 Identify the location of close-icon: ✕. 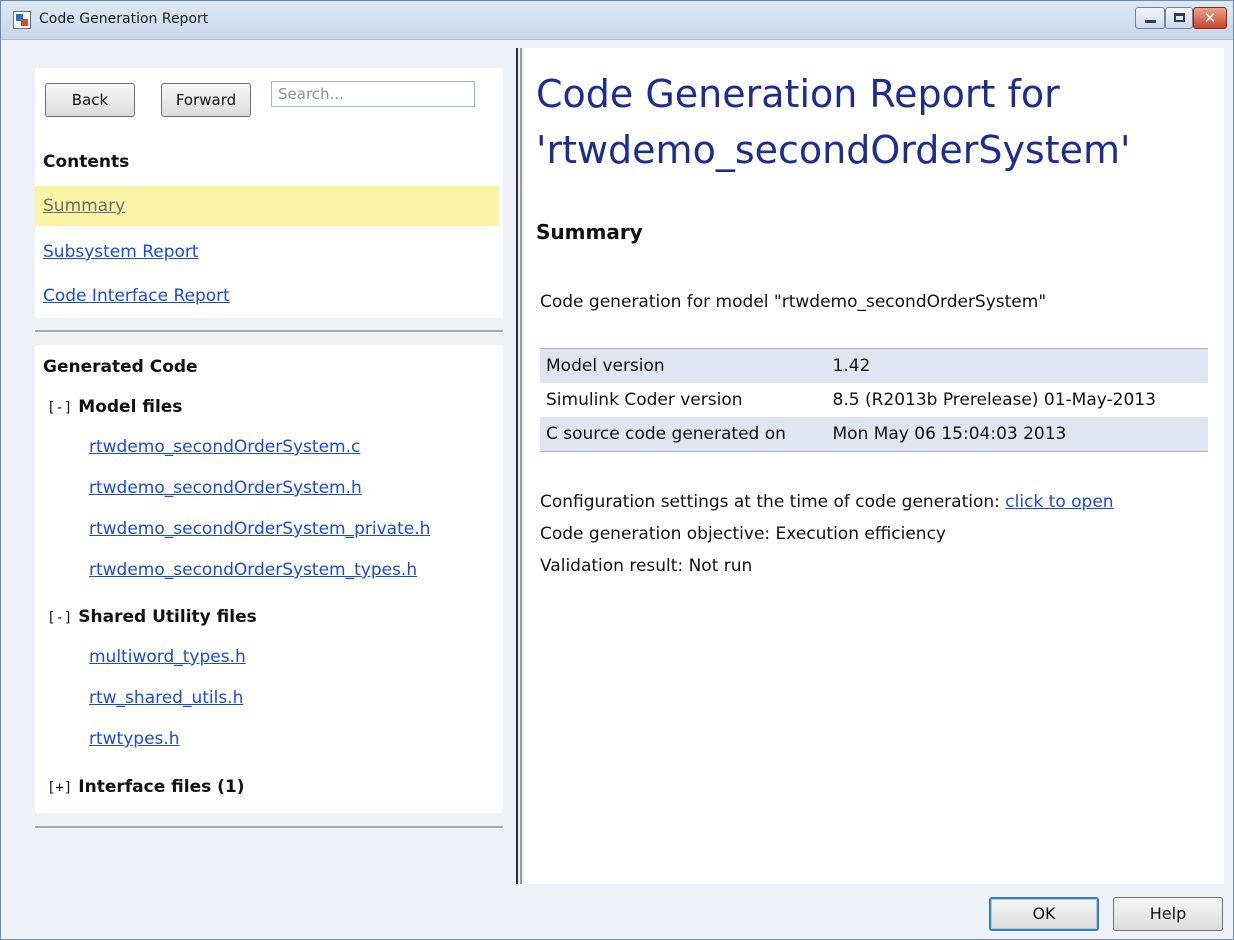
(1210, 18).